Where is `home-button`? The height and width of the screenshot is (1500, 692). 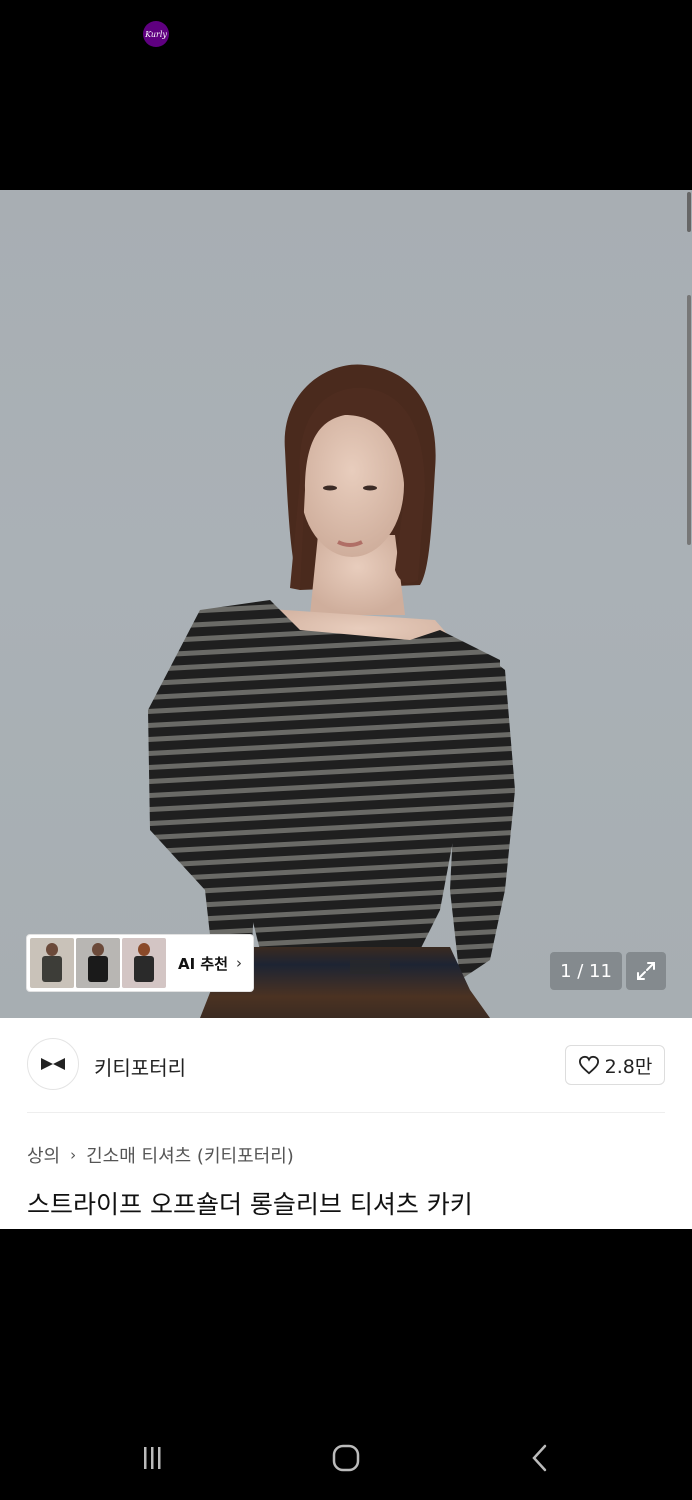 home-button is located at coordinates (346, 1458).